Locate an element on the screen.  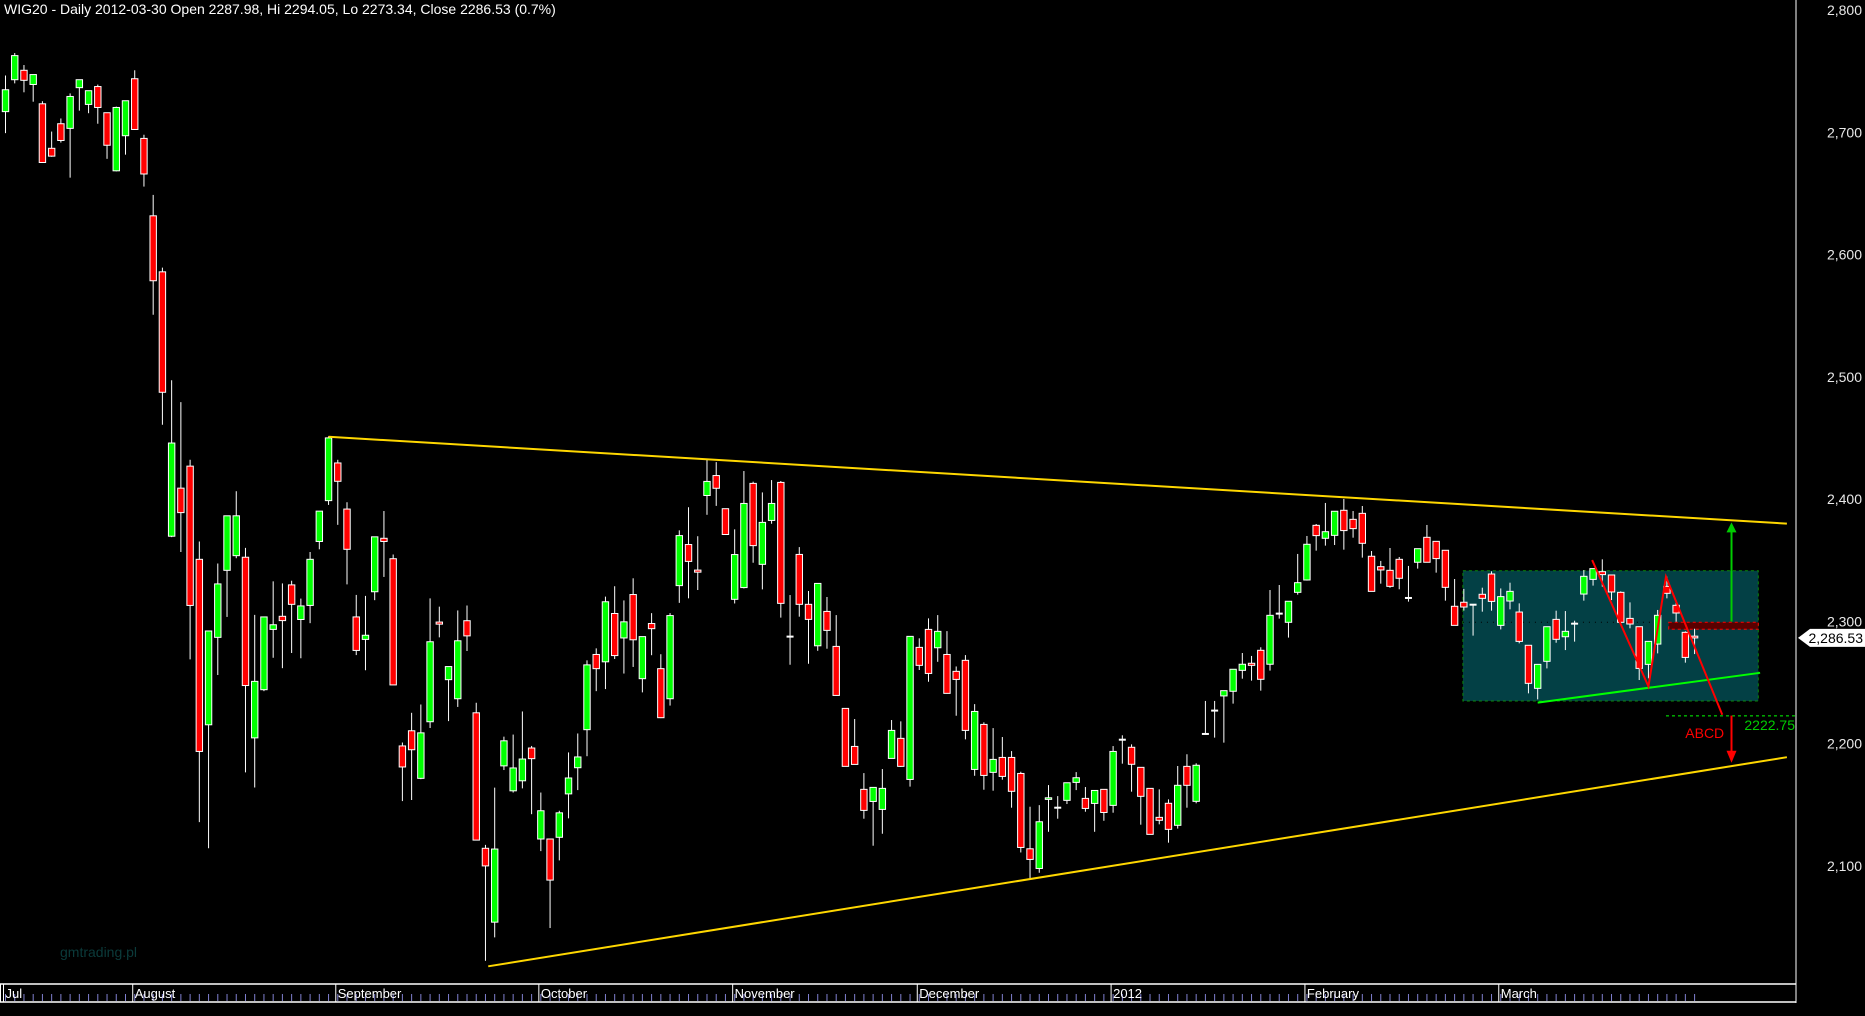
month-label: September is located at coordinates (370, 993).